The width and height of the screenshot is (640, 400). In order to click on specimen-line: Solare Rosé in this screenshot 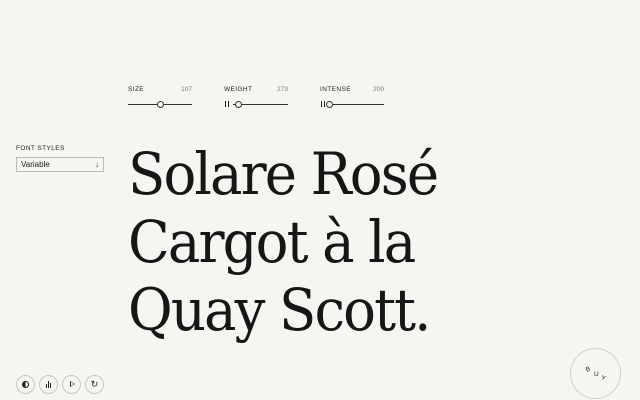, I will do `click(283, 174)`.